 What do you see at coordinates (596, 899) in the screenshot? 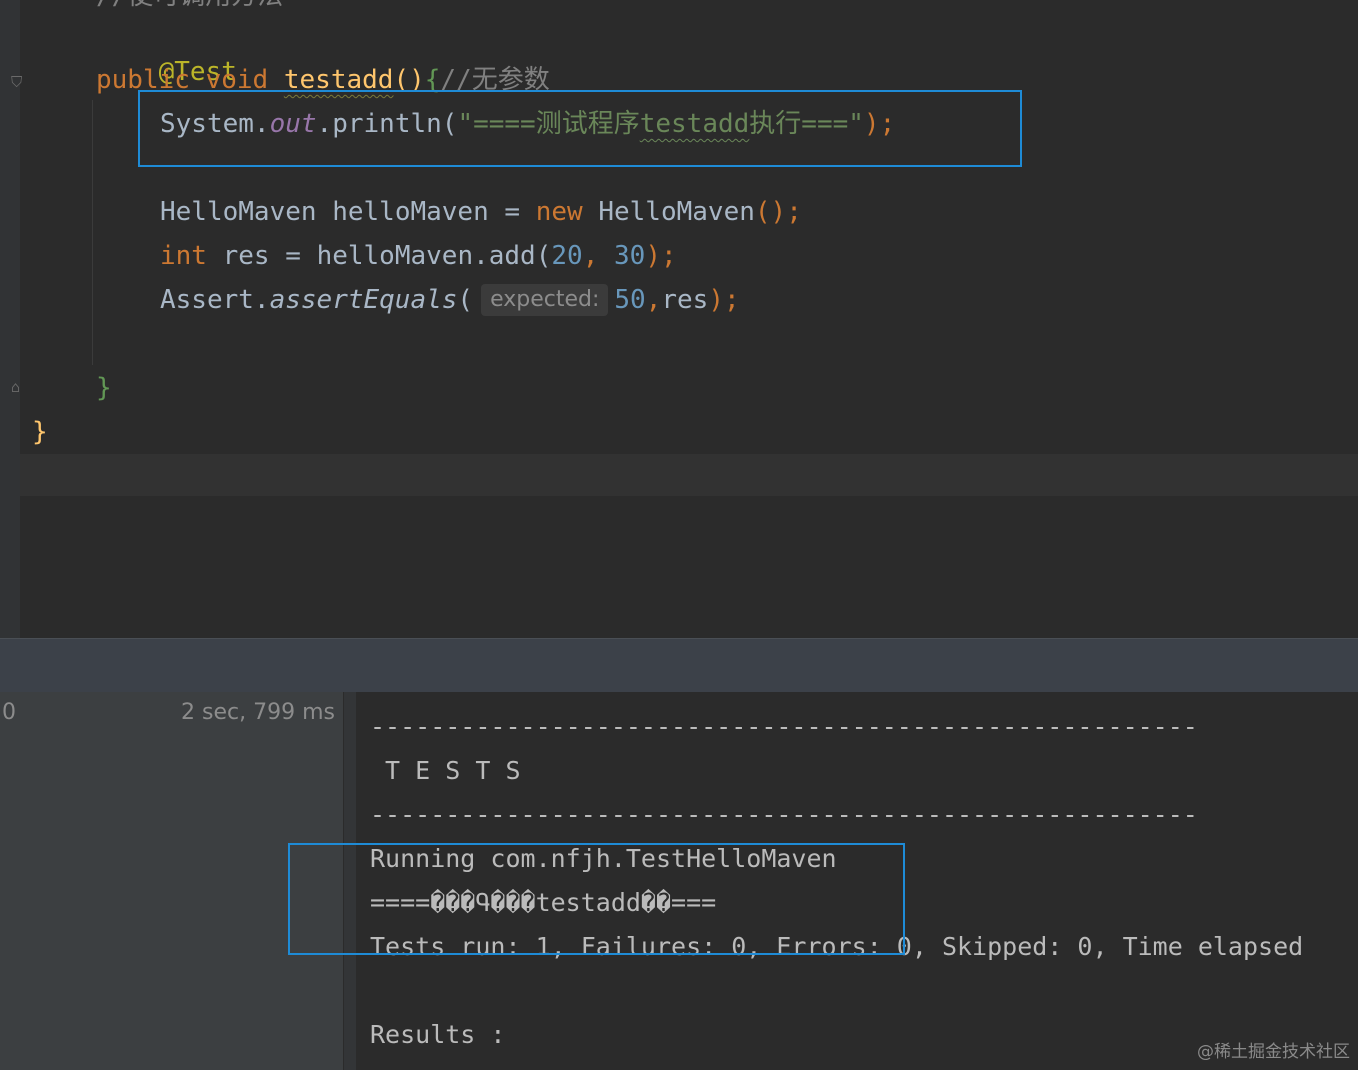
I see `console-highlight-box` at bounding box center [596, 899].